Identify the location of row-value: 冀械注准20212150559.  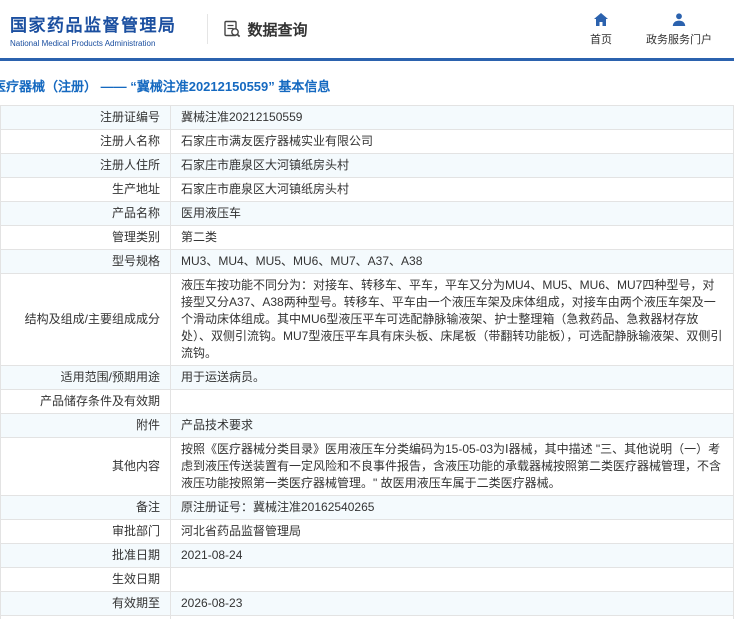
(452, 117).